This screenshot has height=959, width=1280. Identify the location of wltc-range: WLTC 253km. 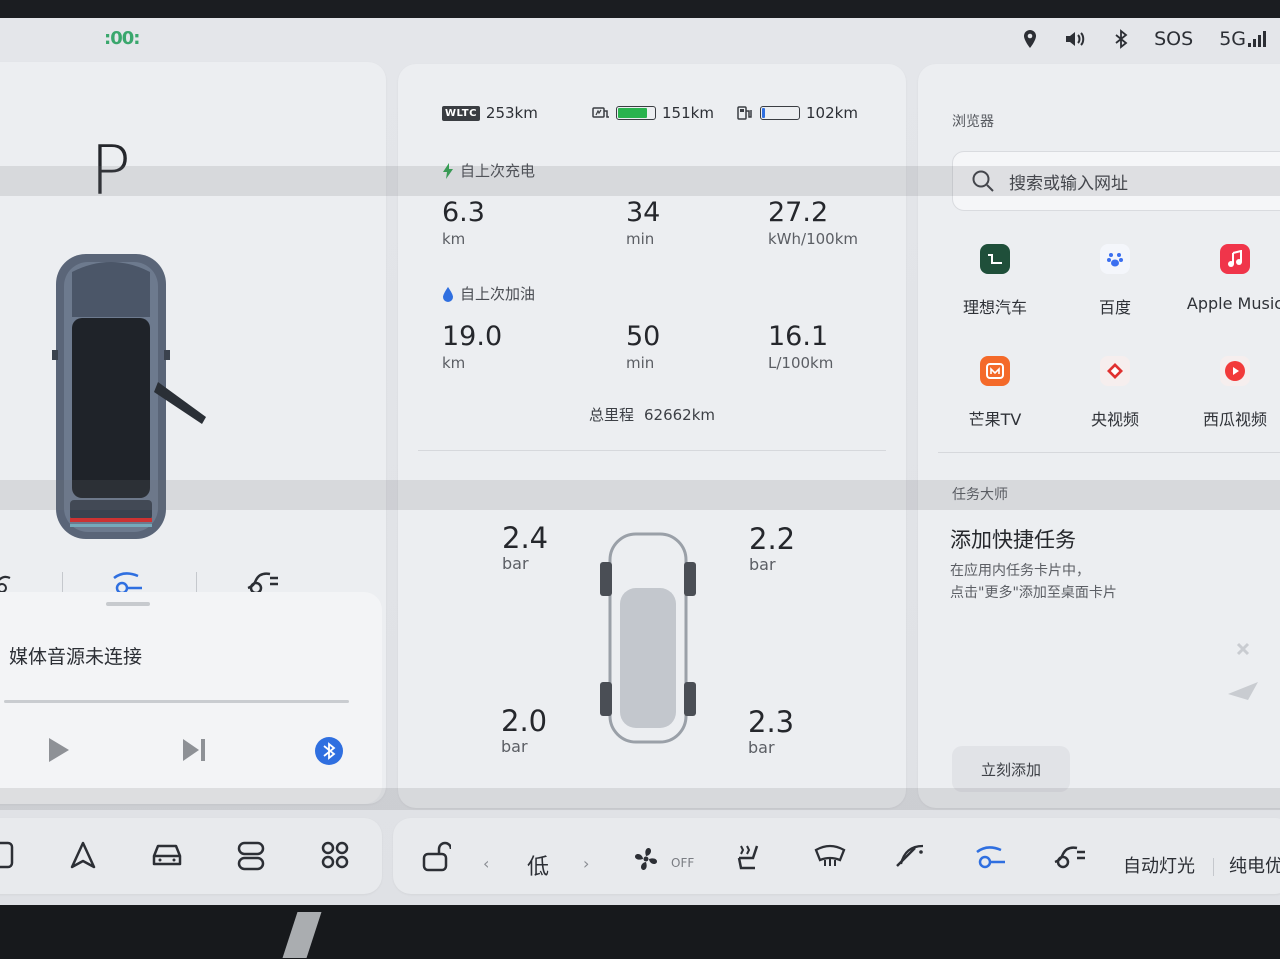
(490, 113).